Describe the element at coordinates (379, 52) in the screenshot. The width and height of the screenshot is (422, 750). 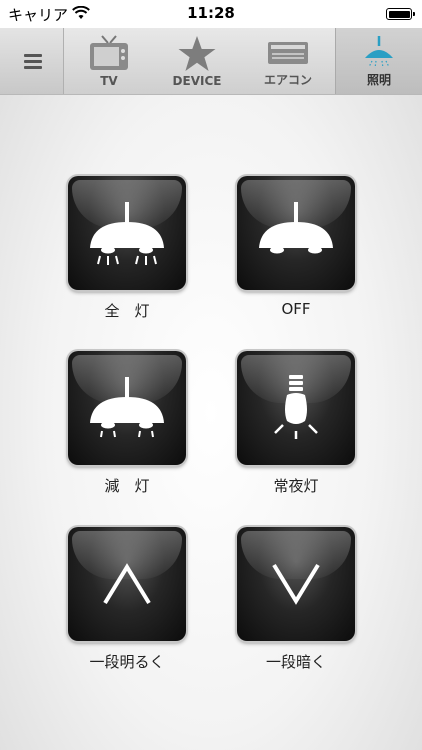
I see `ceiling-light-icon` at that location.